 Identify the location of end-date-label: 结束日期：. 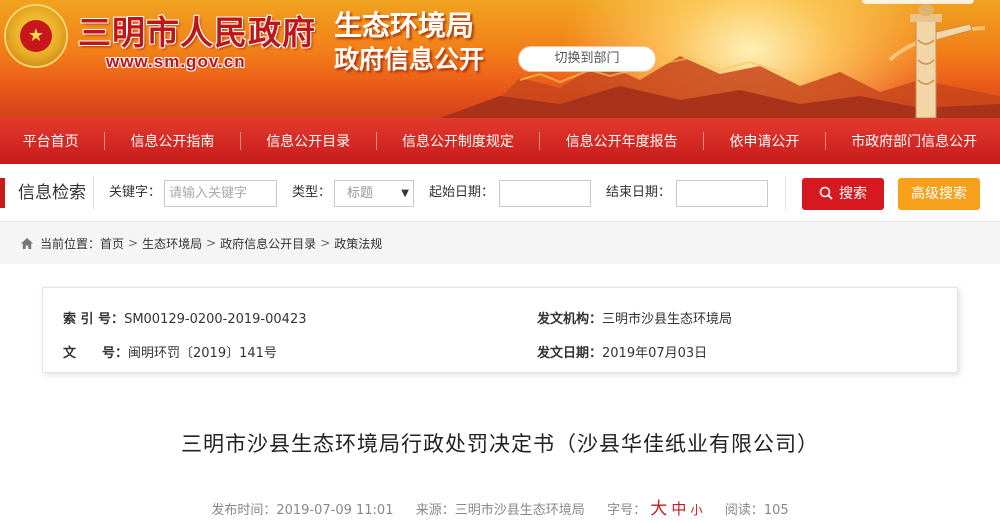
(639, 192).